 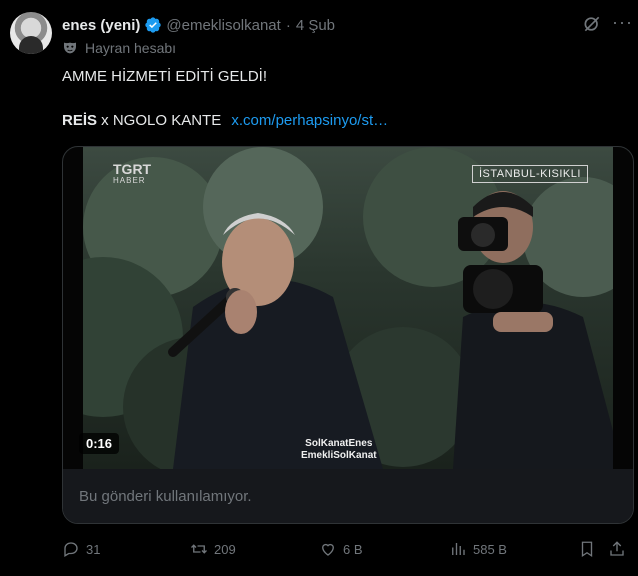 I want to click on fan-mask-icon, so click(x=70, y=48).